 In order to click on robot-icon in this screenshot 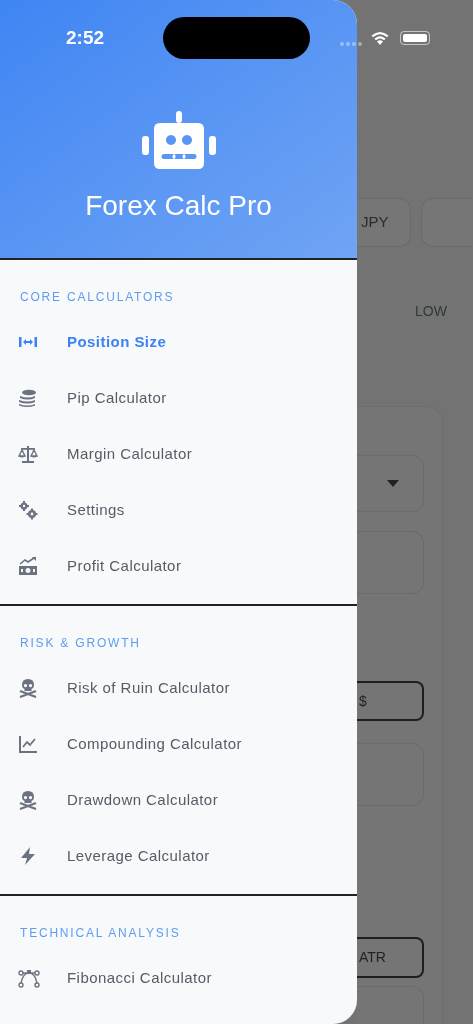, I will do `click(178, 141)`.